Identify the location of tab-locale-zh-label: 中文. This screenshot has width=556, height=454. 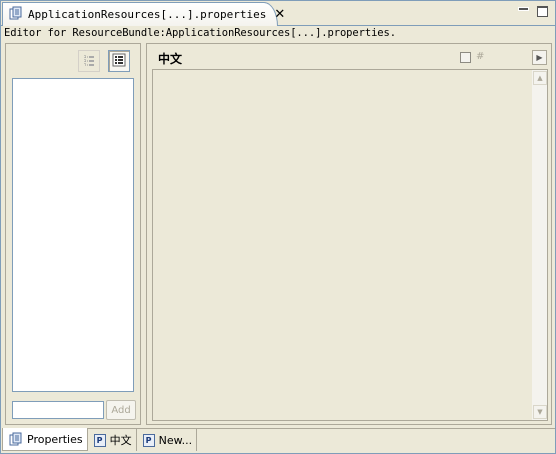
(120, 440).